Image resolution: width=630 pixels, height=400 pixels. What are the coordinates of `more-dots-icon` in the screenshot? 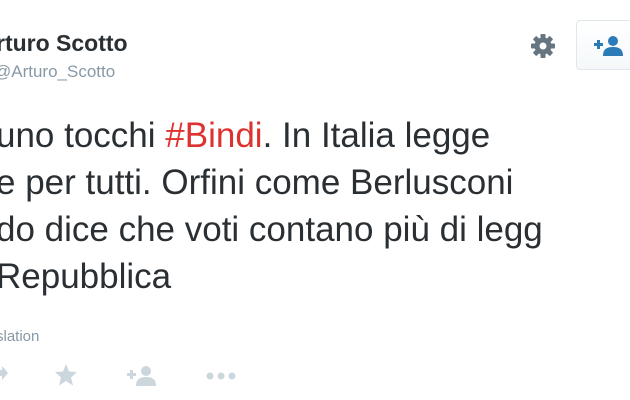 It's located at (222, 375).